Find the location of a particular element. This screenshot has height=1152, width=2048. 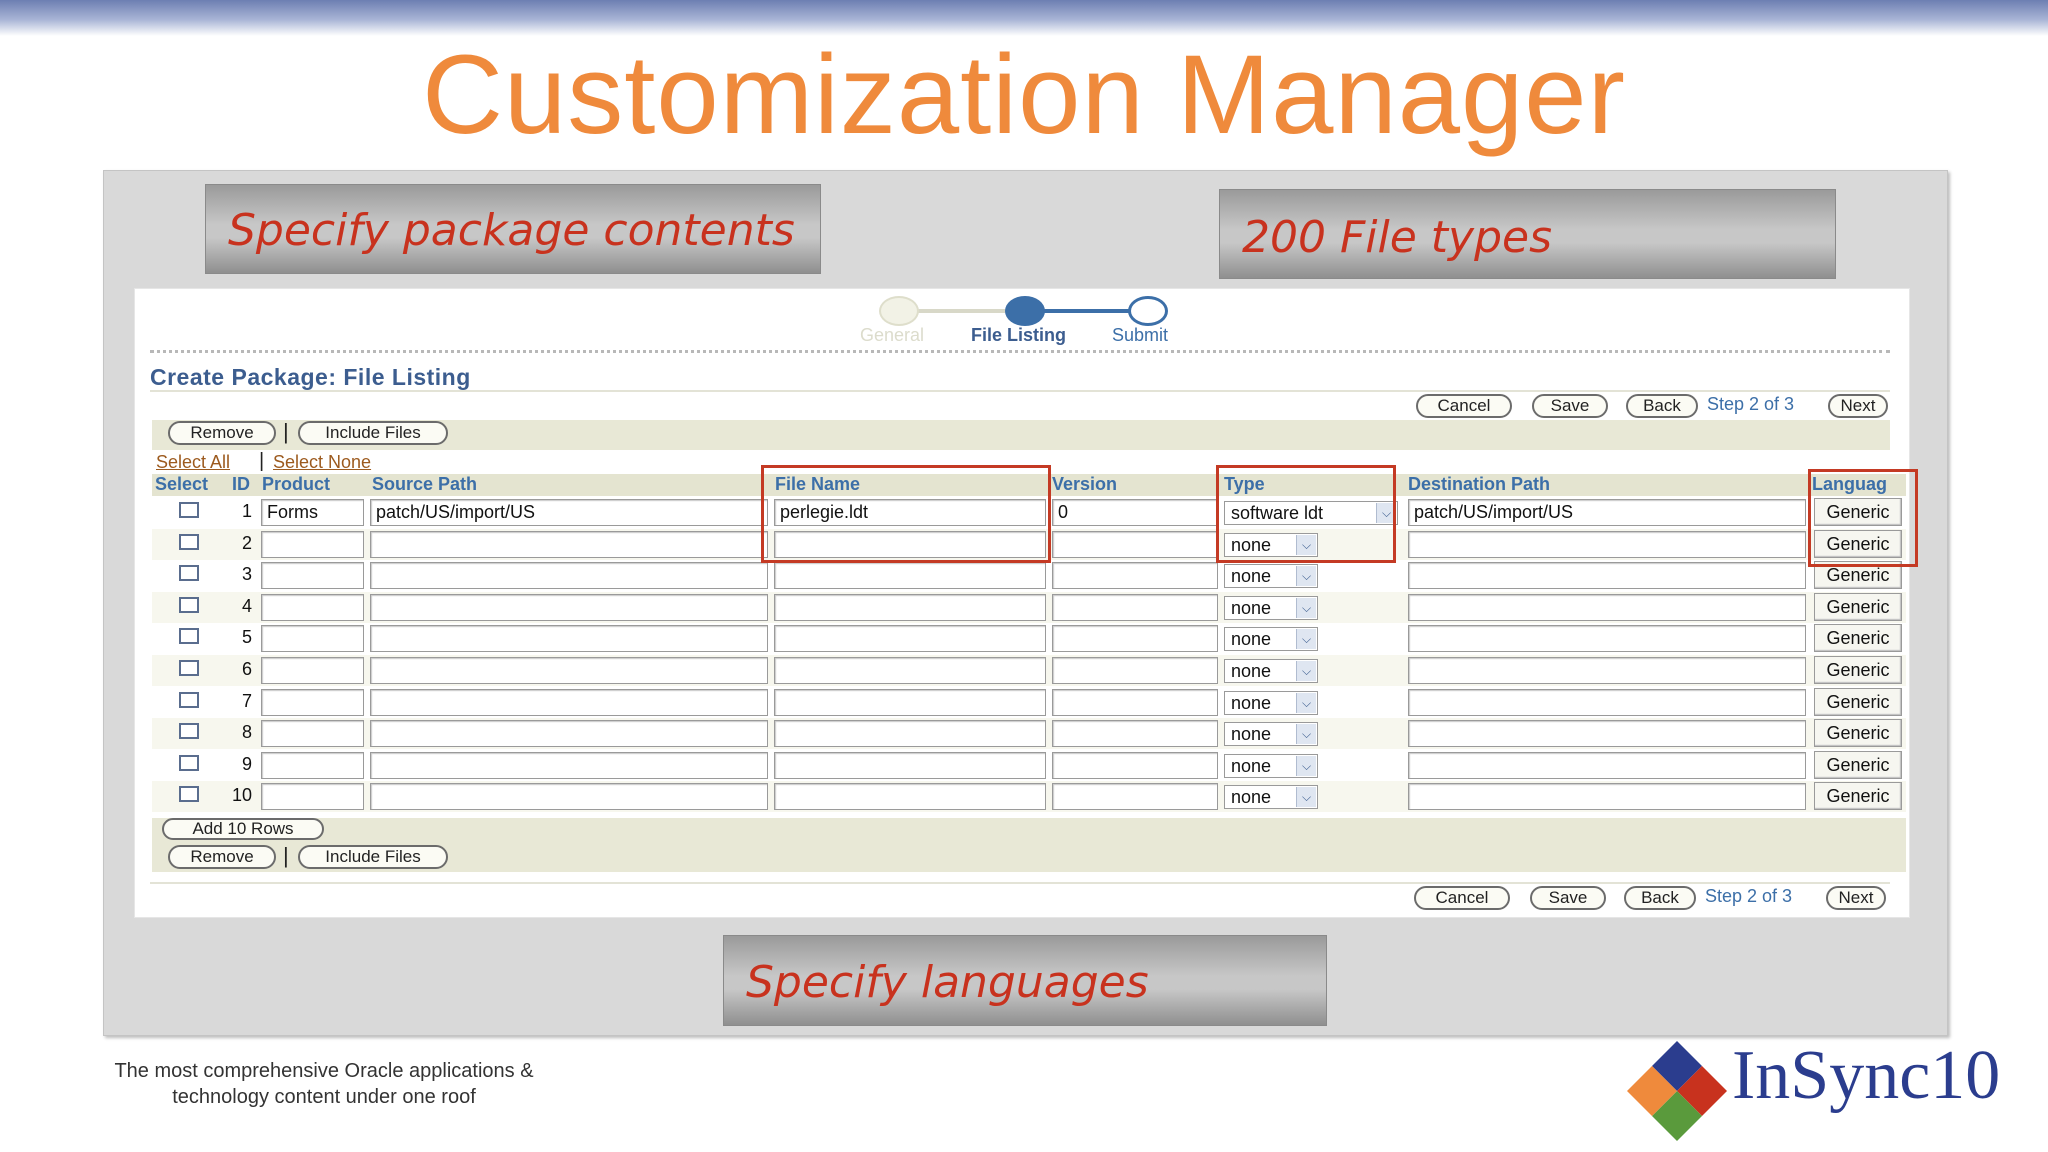

remove-button-bottom: Remove is located at coordinates (222, 857).